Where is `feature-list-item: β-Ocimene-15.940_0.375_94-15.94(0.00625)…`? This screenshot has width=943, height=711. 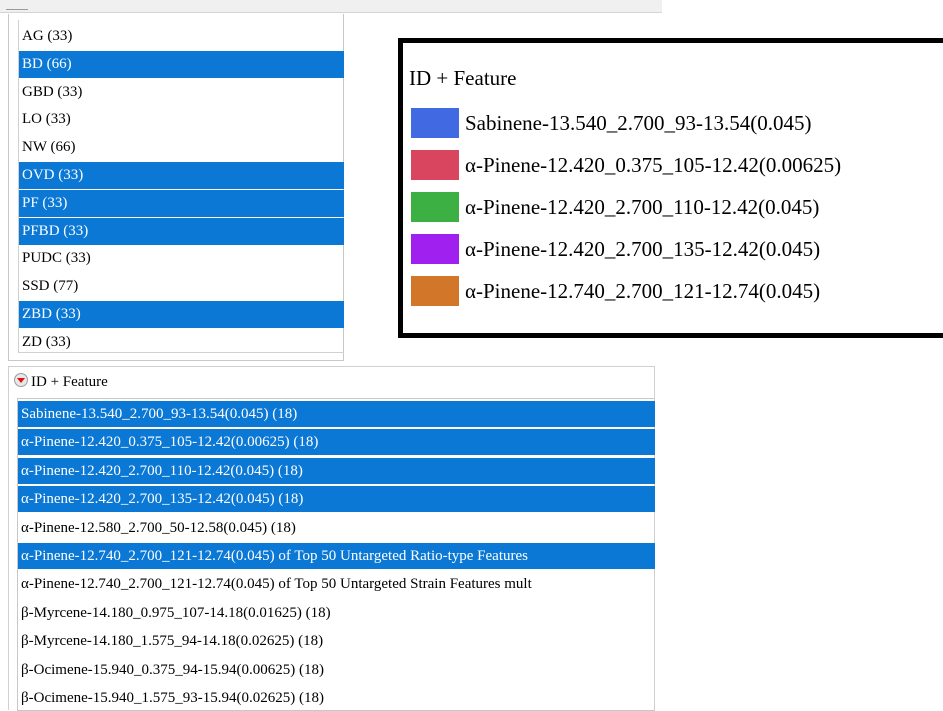
feature-list-item: β-Ocimene-15.940_0.375_94-15.94(0.00625)… is located at coordinates (336, 670).